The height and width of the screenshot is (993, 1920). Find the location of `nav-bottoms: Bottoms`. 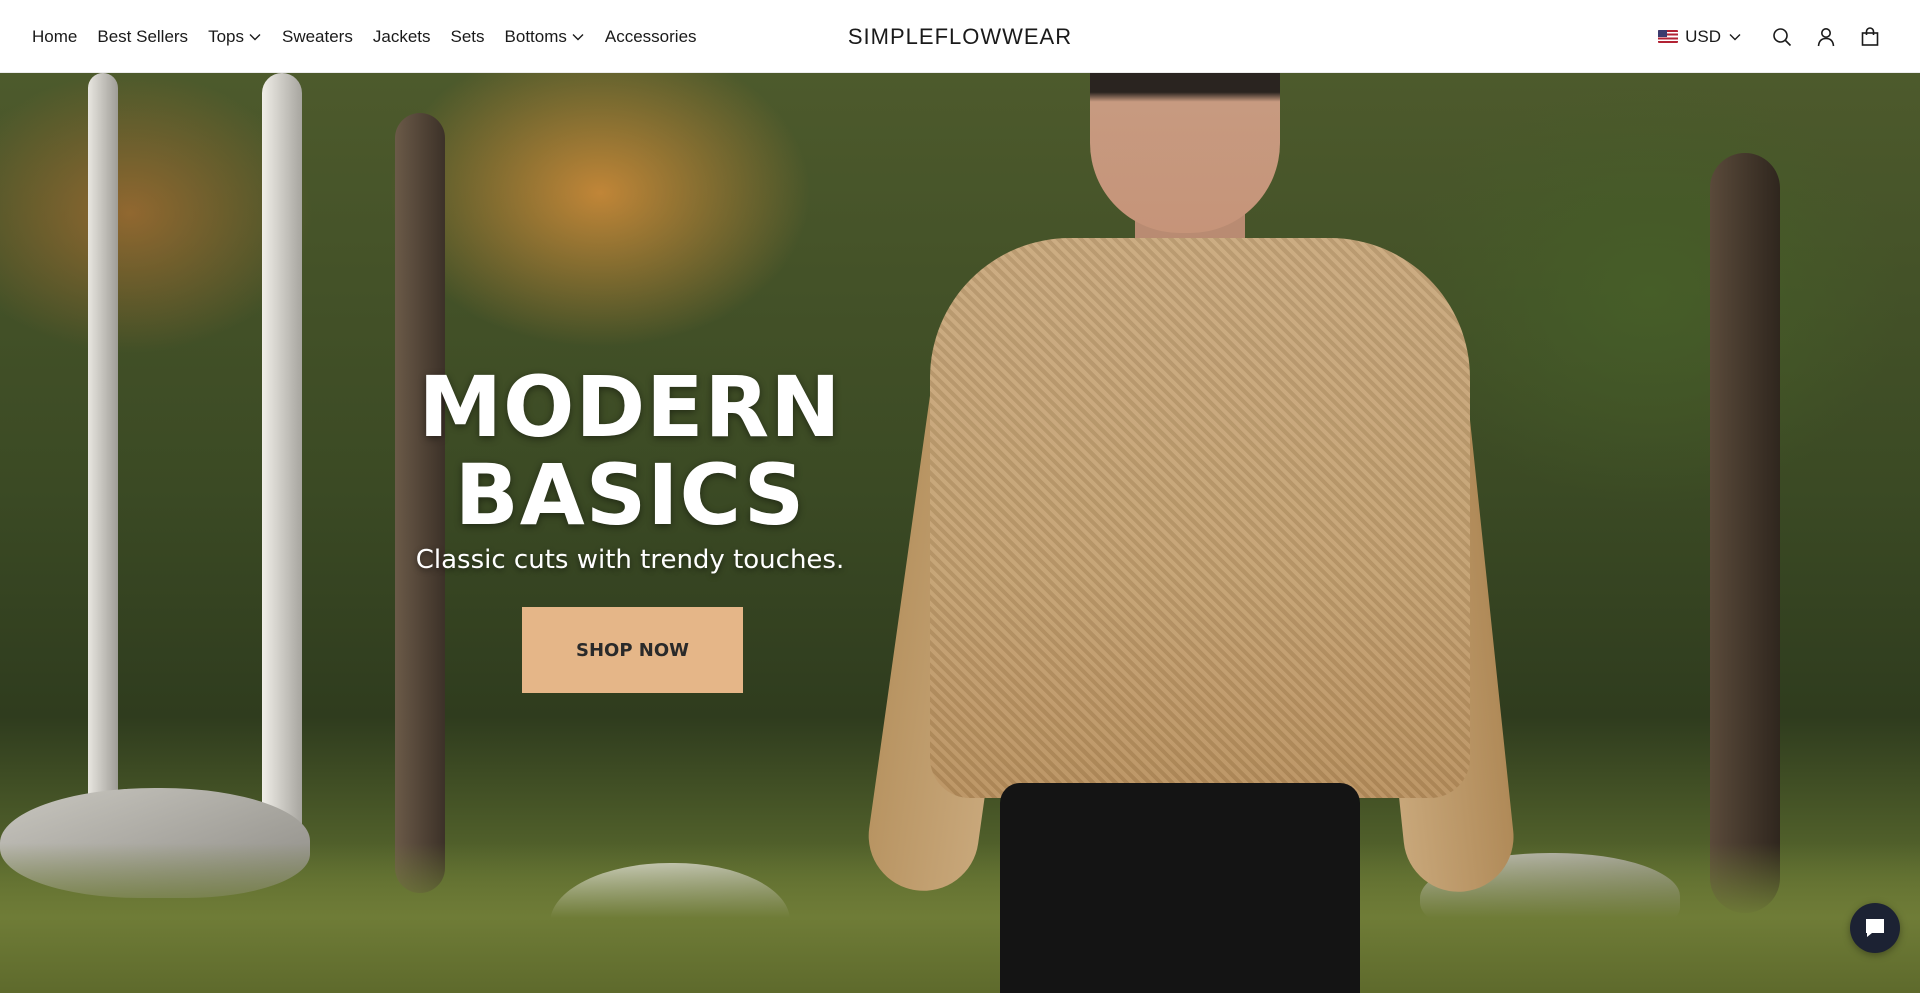

nav-bottoms: Bottoms is located at coordinates (545, 37).